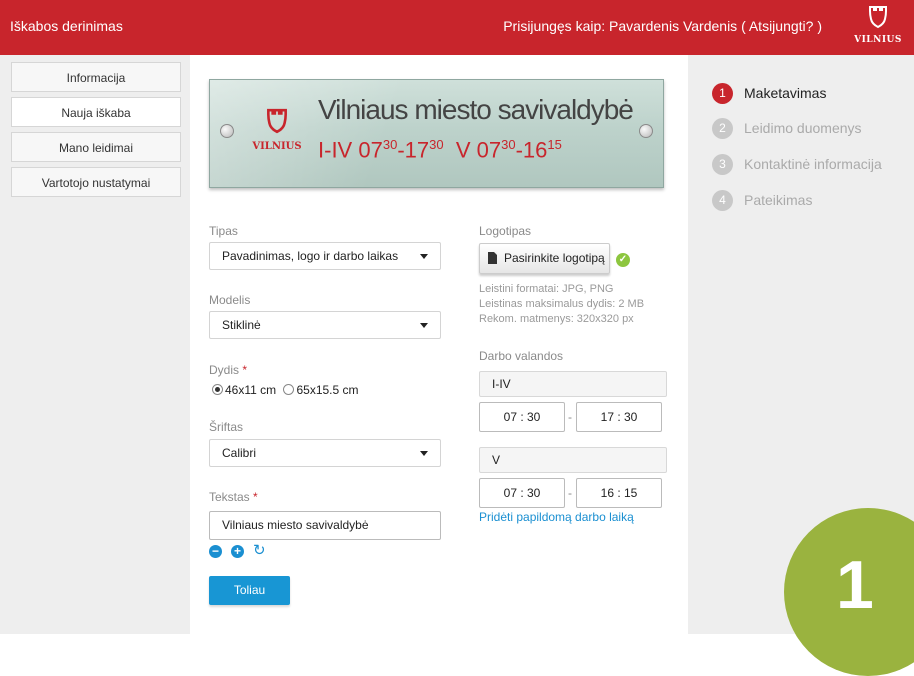 The image size is (914, 676). I want to click on choose-logo-button: Pasirinkite logotipą, so click(544, 258).